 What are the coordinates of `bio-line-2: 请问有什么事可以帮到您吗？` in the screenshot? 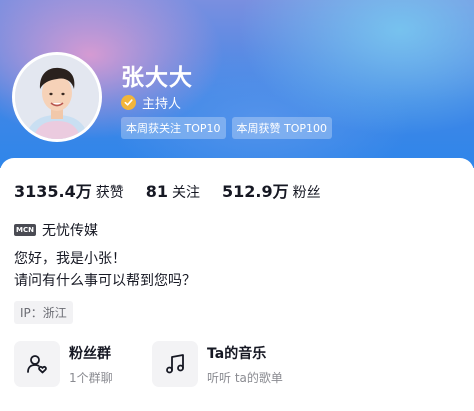 It's located at (105, 281).